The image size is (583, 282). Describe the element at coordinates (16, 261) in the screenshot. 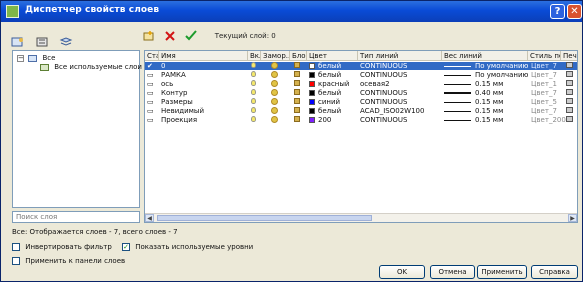

I see `apply-to-toolbar-checkbox` at that location.